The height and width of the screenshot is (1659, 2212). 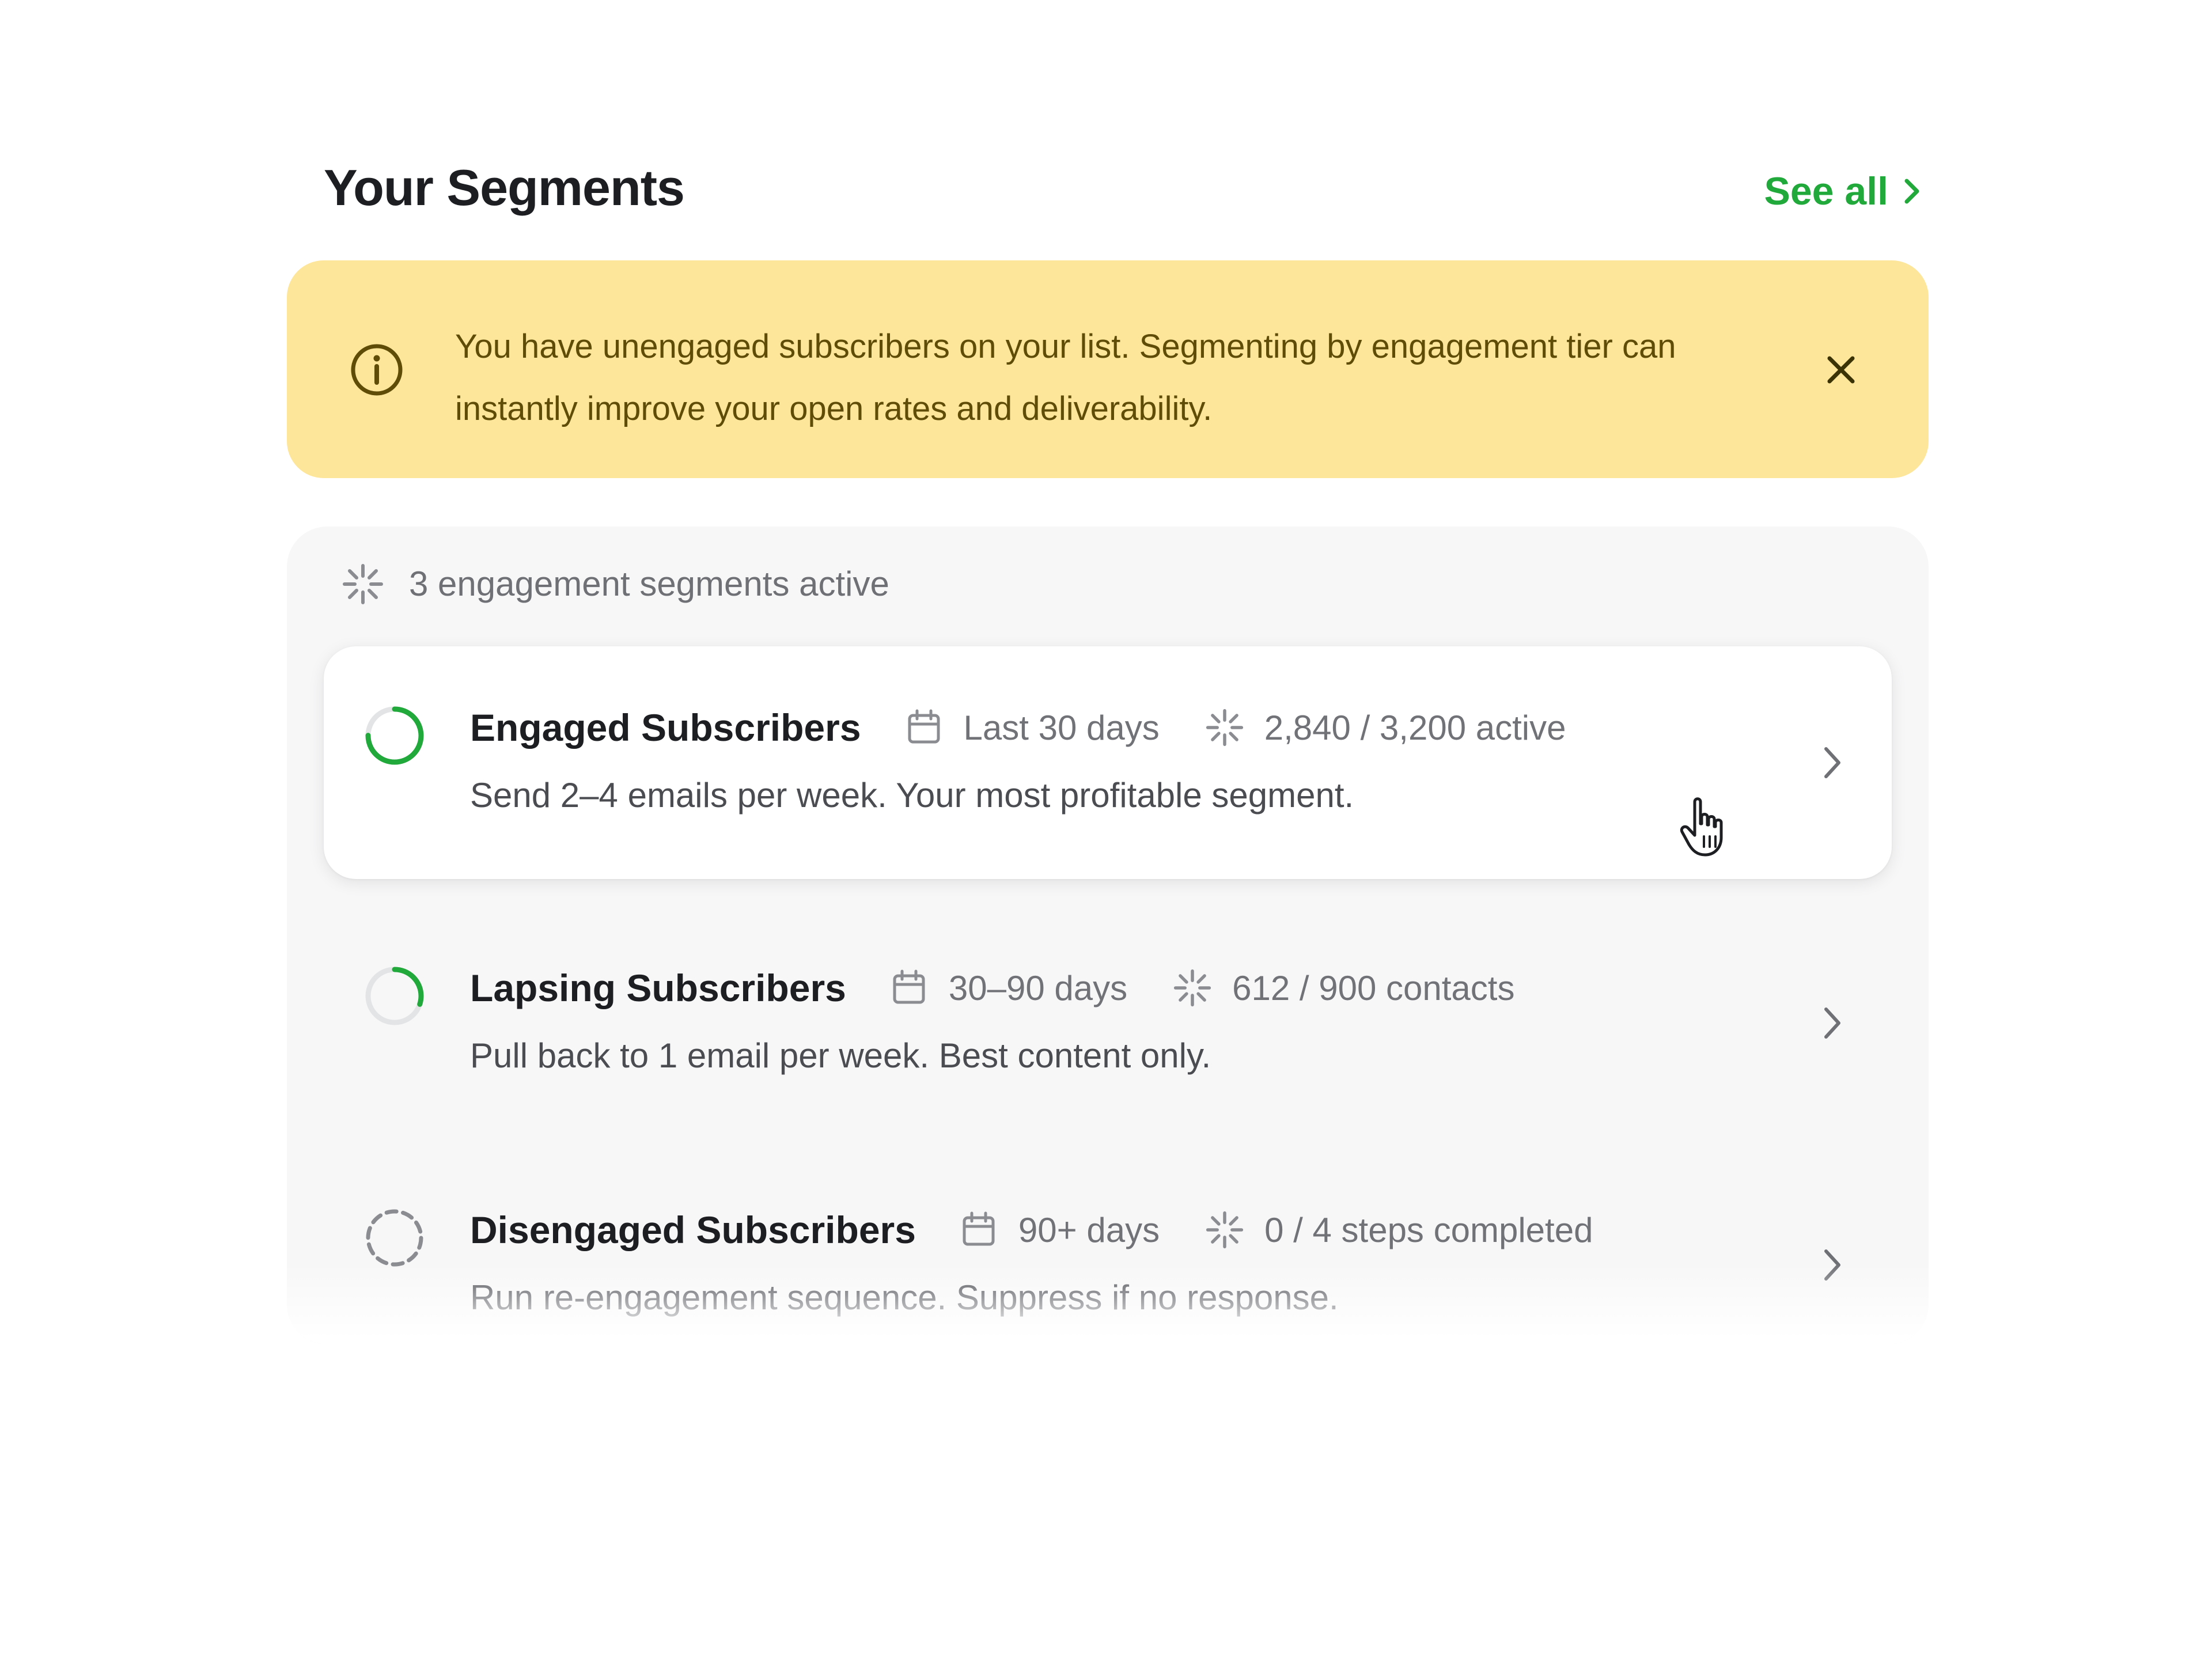 I want to click on page-title: Your Segments, so click(x=504, y=187).